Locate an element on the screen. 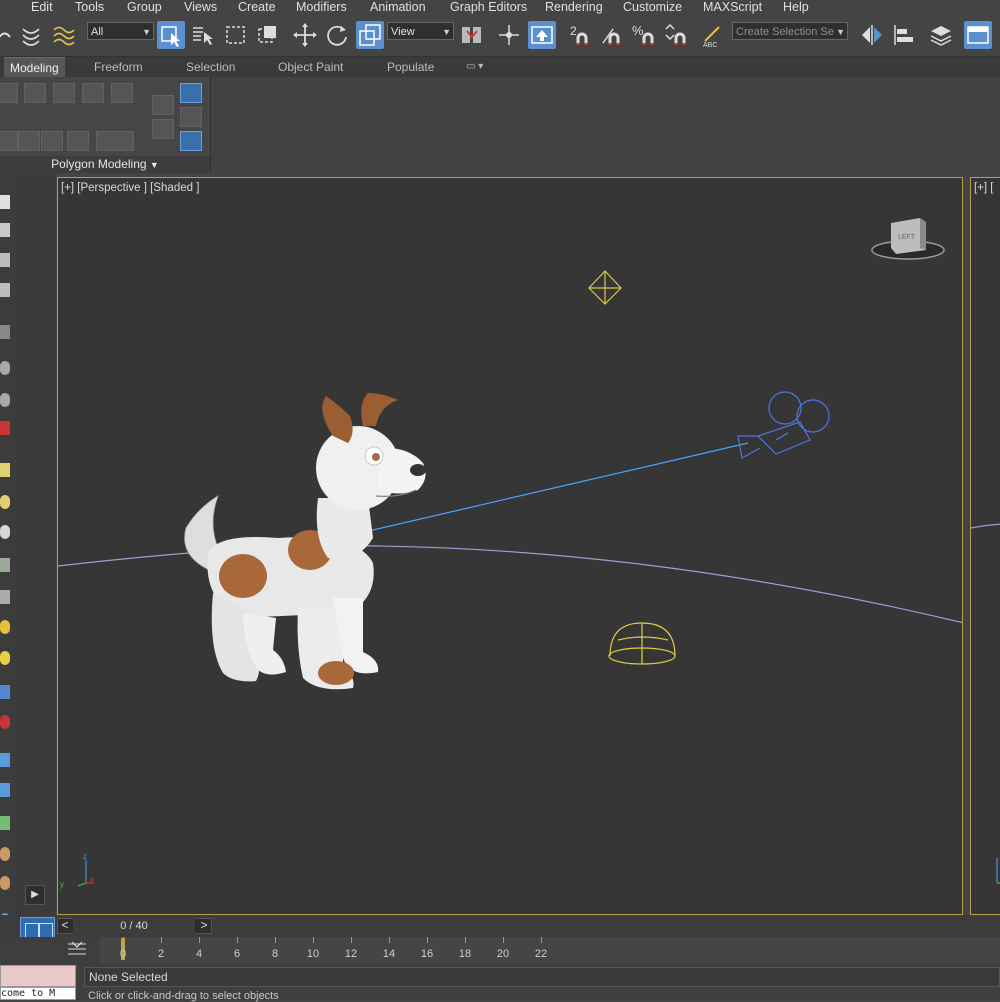 This screenshot has height=1002, width=1000. keyboard-shortcut-override-icon is located at coordinates (542, 35).